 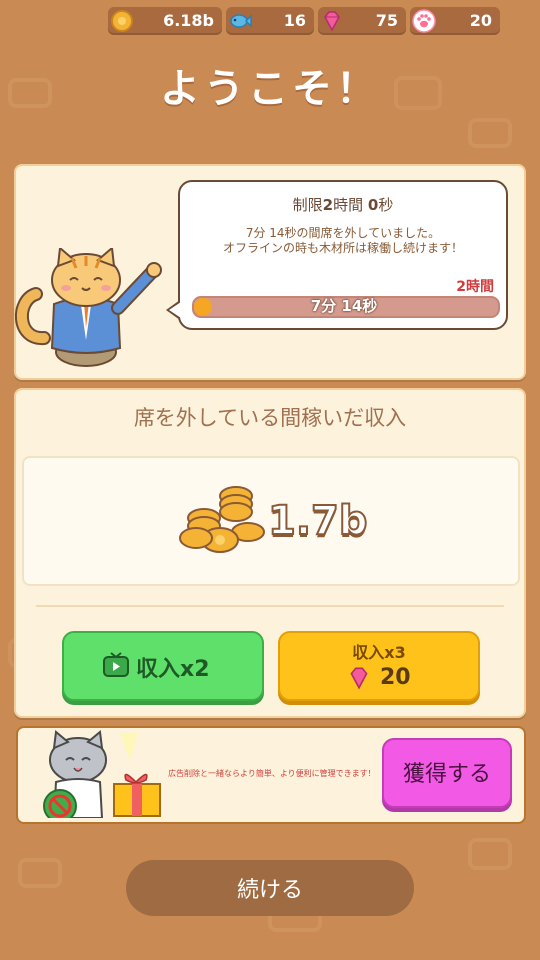 What do you see at coordinates (102, 774) in the screenshot?
I see `cat-gift-illustration` at bounding box center [102, 774].